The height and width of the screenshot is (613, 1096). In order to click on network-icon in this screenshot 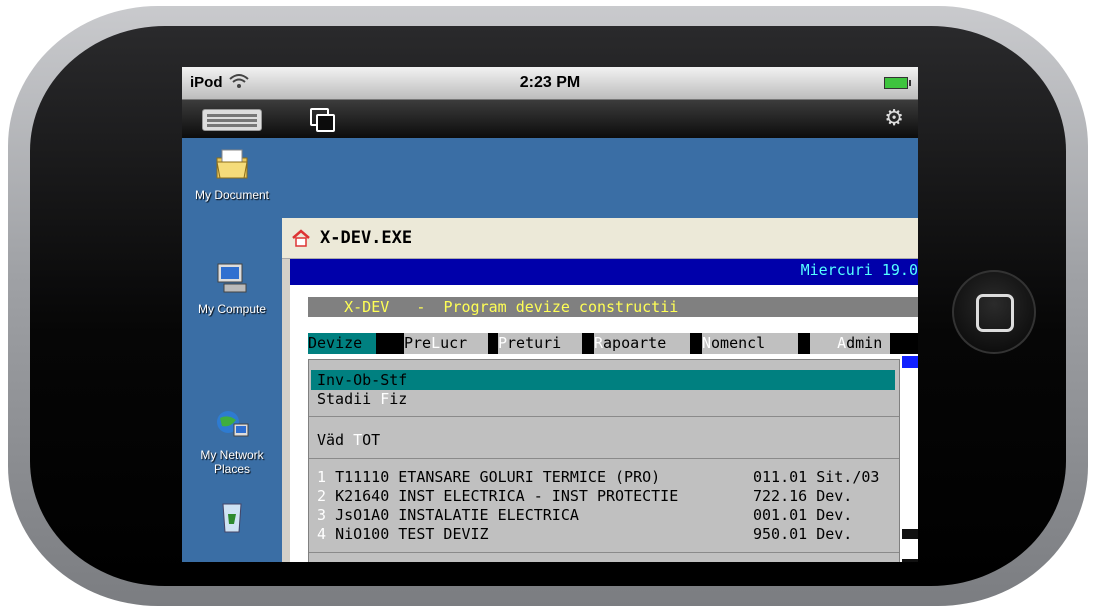, I will do `click(232, 414)`.